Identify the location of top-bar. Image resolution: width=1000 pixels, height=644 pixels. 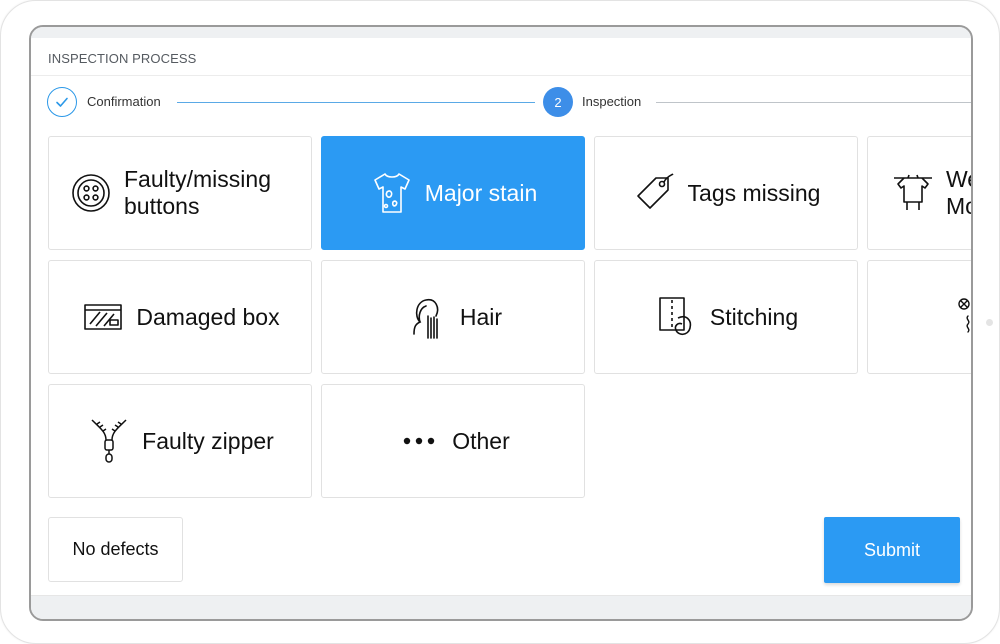
(501, 32).